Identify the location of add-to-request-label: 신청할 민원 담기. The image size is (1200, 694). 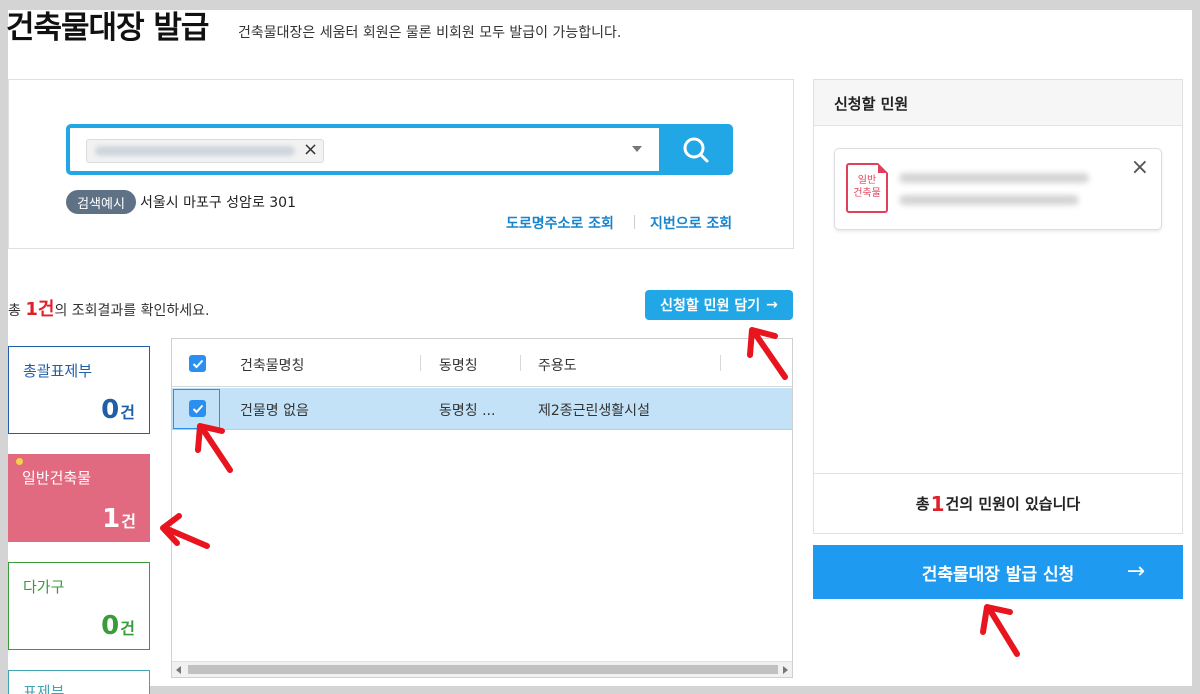
(710, 306).